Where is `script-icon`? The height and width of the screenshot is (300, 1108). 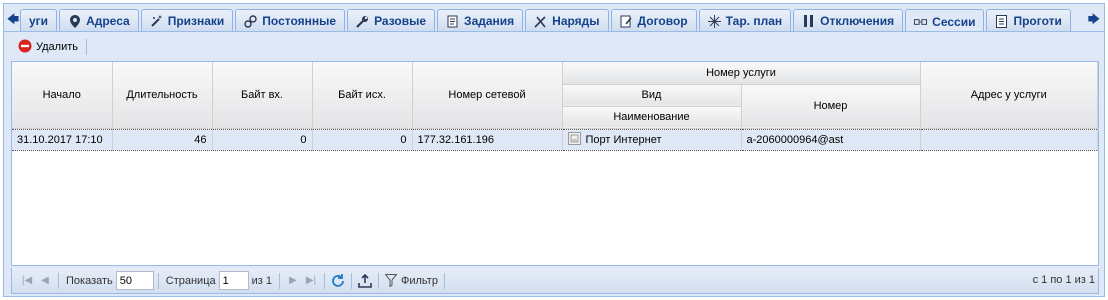
script-icon is located at coordinates (452, 21).